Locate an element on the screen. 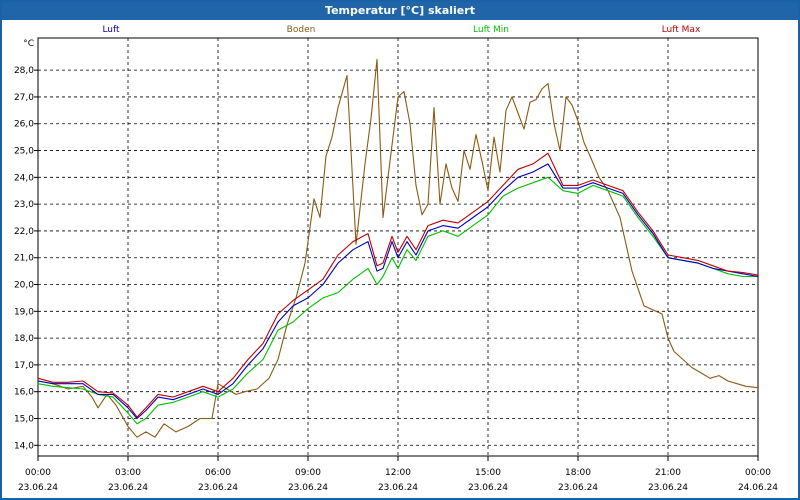 The height and width of the screenshot is (500, 800). y-tick-label: 19,0 is located at coordinates (24, 312).